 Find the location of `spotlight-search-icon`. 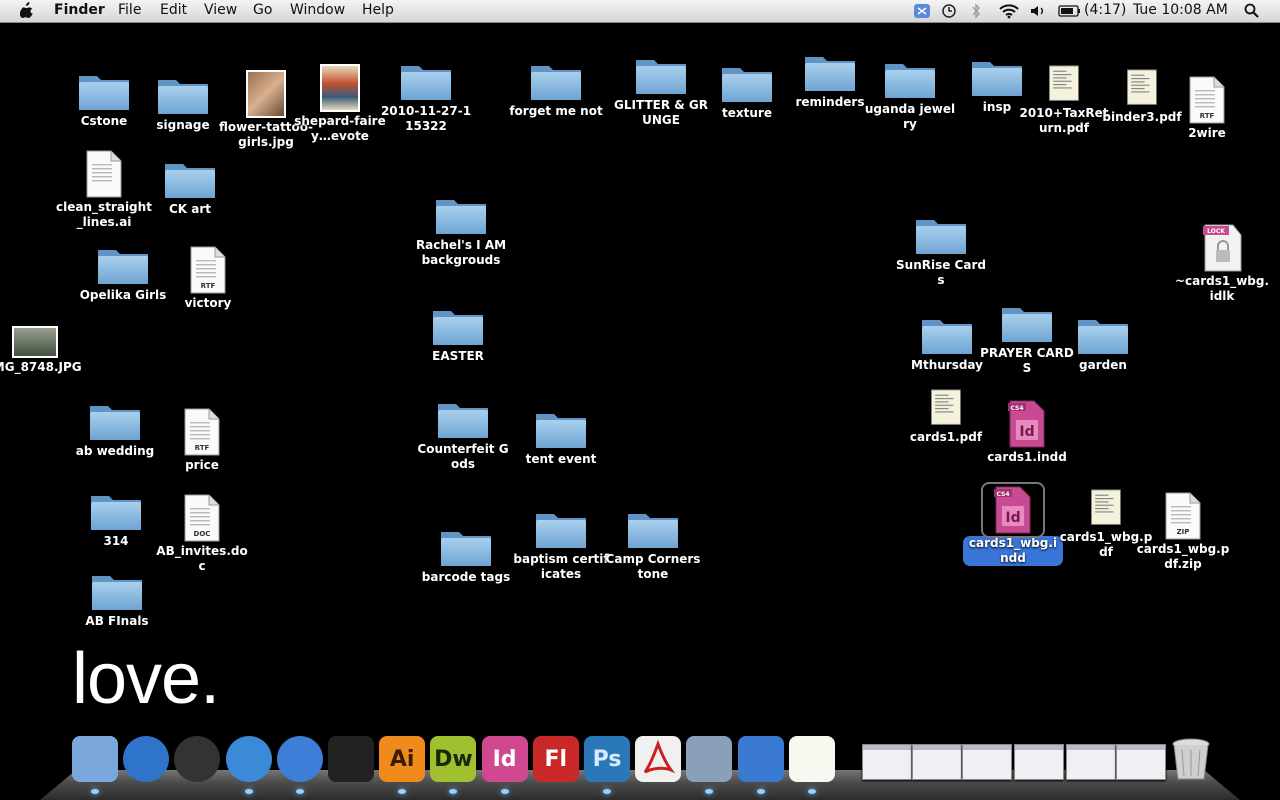

spotlight-search-icon is located at coordinates (1252, 11).